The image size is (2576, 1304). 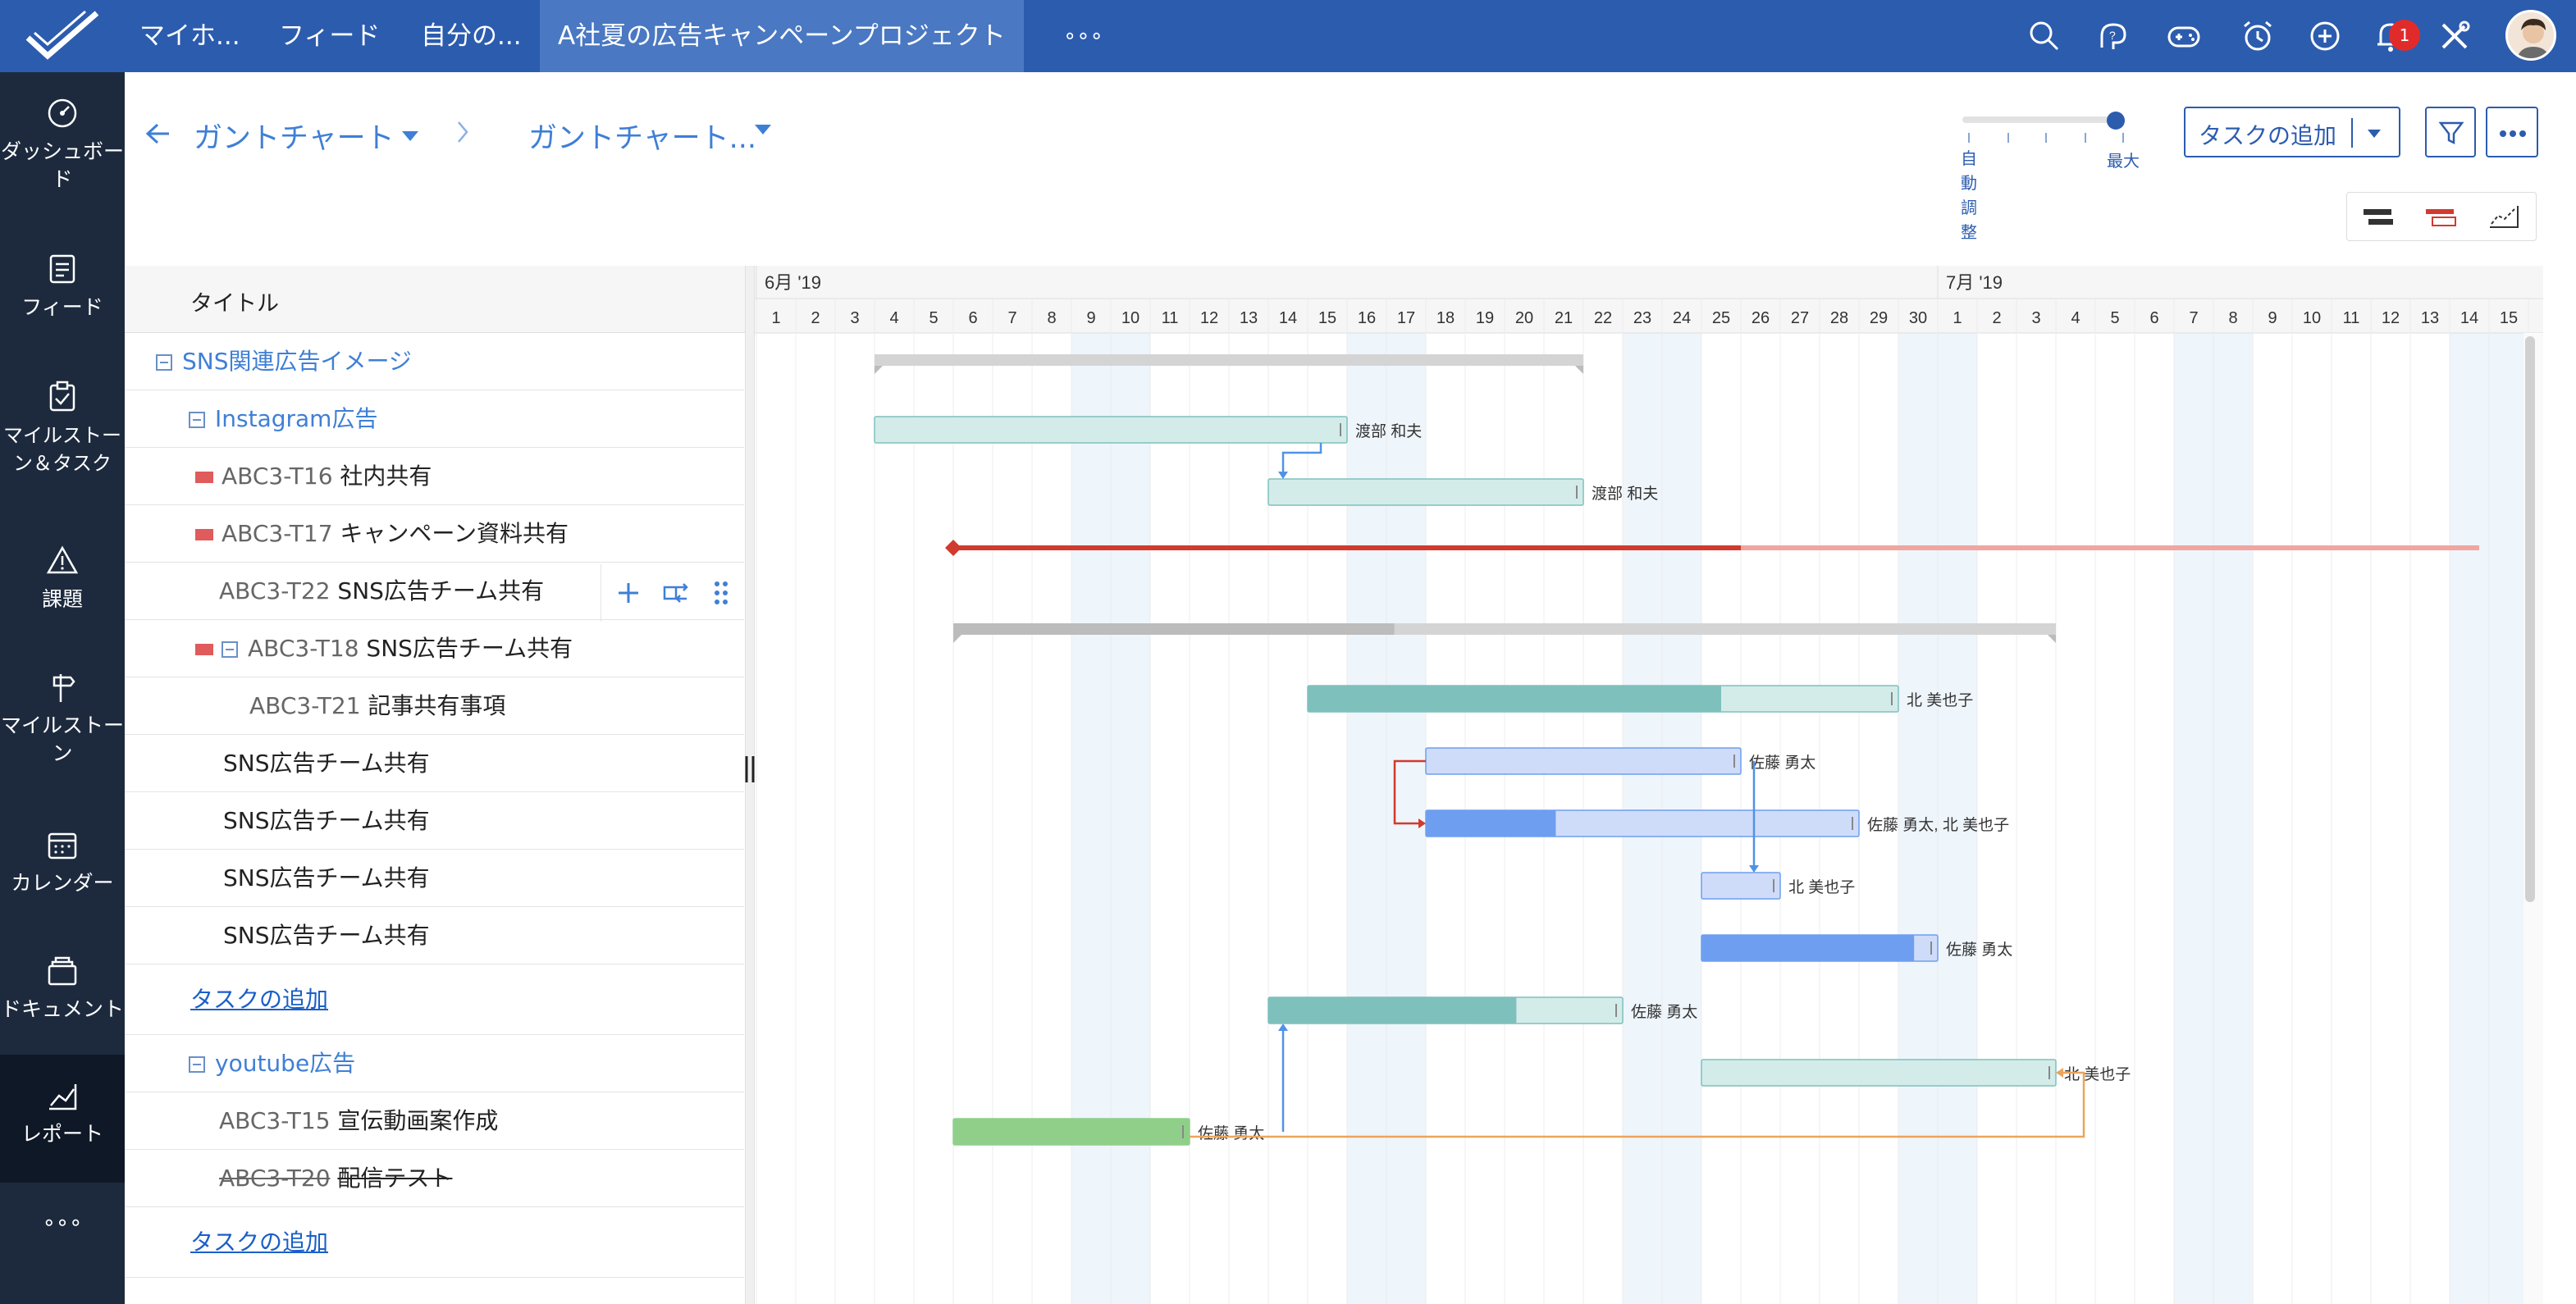 I want to click on task-row: ABC3-T17 キャンペーン資料共有, so click(x=435, y=534).